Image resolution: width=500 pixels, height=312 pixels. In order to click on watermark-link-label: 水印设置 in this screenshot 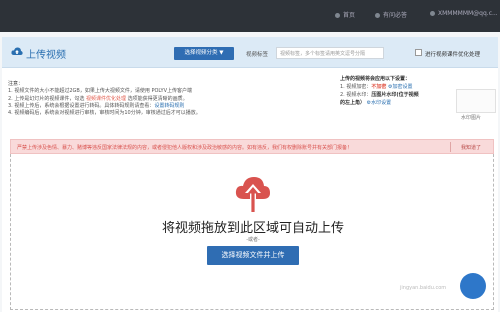, I will do `click(381, 103)`.